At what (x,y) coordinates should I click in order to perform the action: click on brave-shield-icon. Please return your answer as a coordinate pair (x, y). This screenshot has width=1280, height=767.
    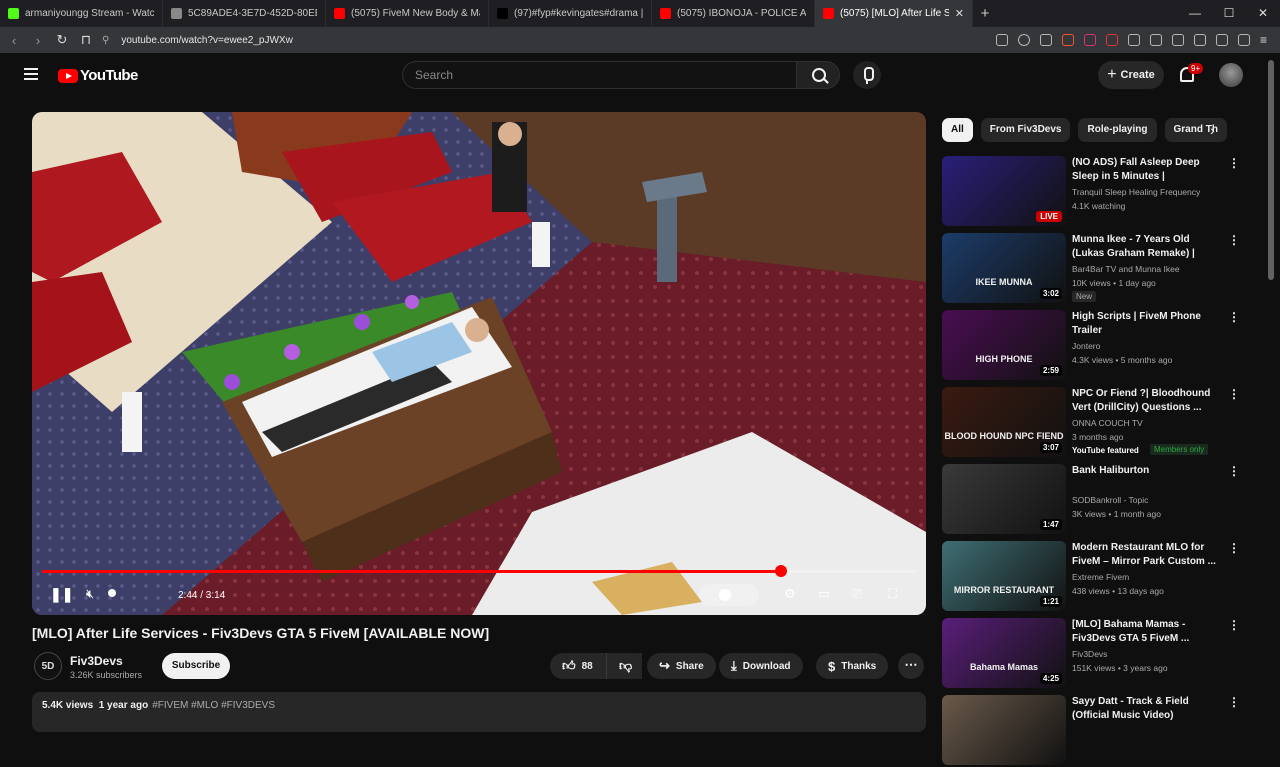
    Looking at the image, I should click on (1068, 40).